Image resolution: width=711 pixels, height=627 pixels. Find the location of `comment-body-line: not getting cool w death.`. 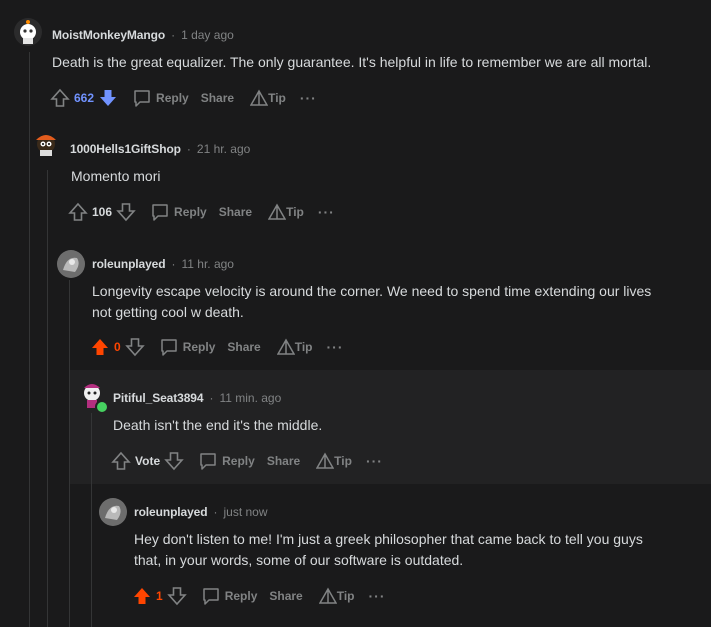

comment-body-line: not getting cool w death. is located at coordinates (168, 312).